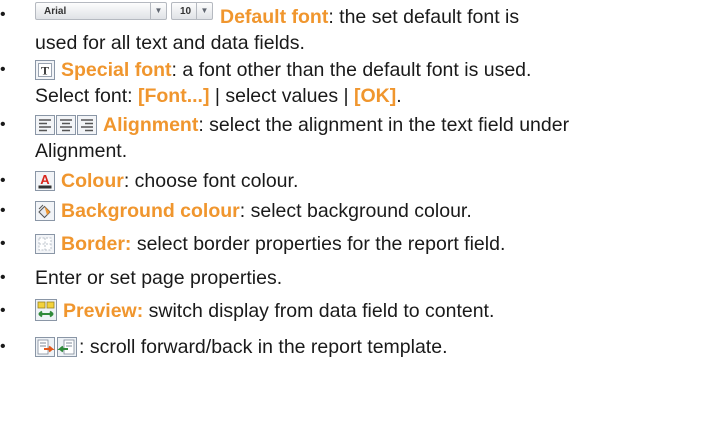 The width and height of the screenshot is (720, 439). What do you see at coordinates (45, 244) in the screenshot?
I see `border-icon` at bounding box center [45, 244].